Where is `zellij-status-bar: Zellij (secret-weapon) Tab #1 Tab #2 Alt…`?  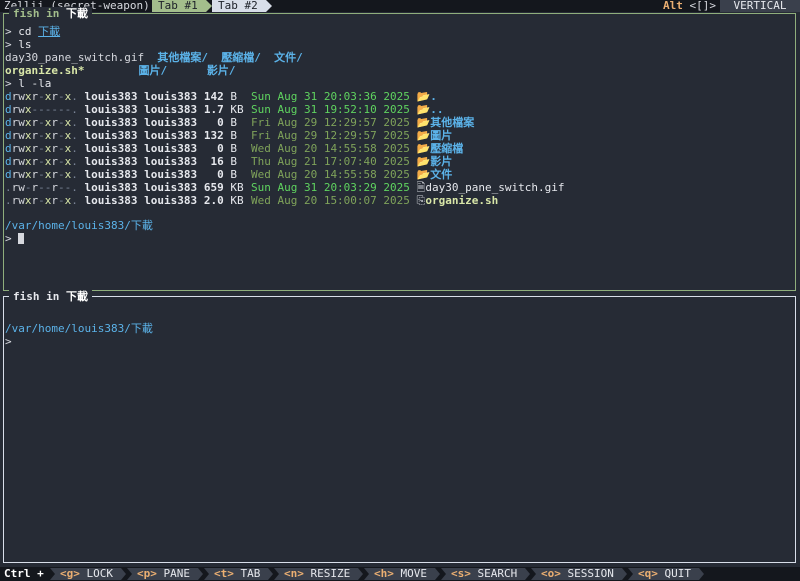
zellij-status-bar: Zellij (secret-weapon) Tab #1 Tab #2 Alt… is located at coordinates (400, 6).